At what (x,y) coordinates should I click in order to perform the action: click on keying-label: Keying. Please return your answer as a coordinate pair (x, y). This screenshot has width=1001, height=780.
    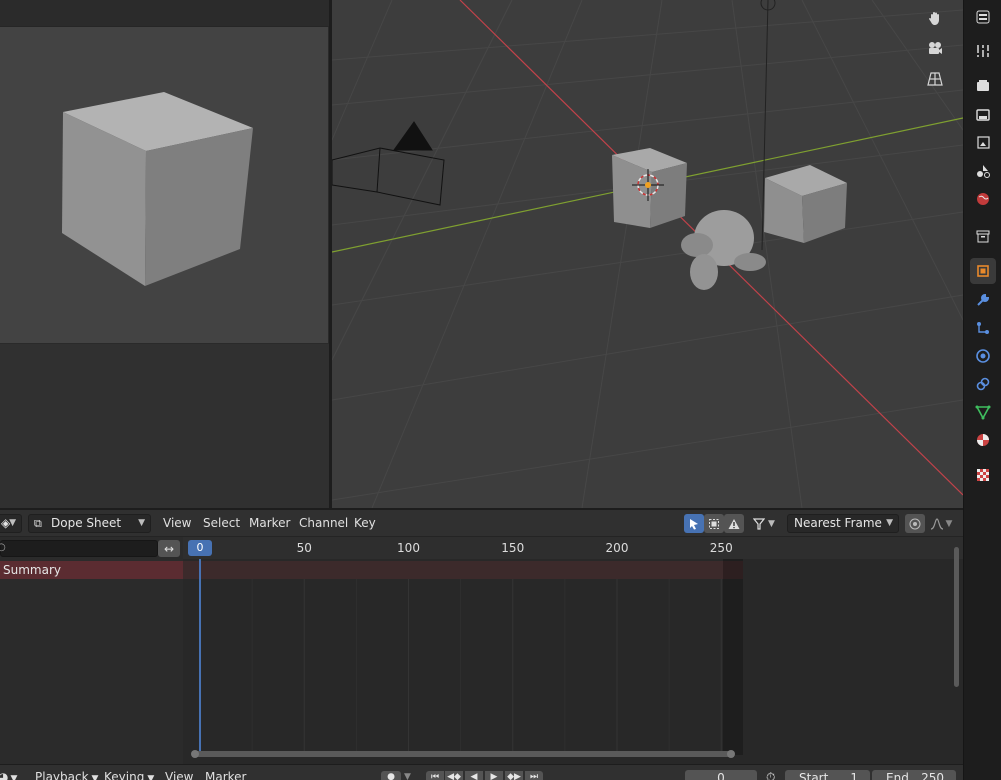
    Looking at the image, I should click on (124, 775).